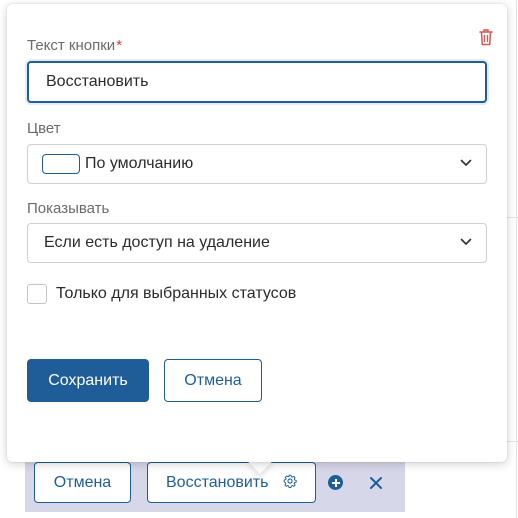  I want to click on close-icon, so click(376, 483).